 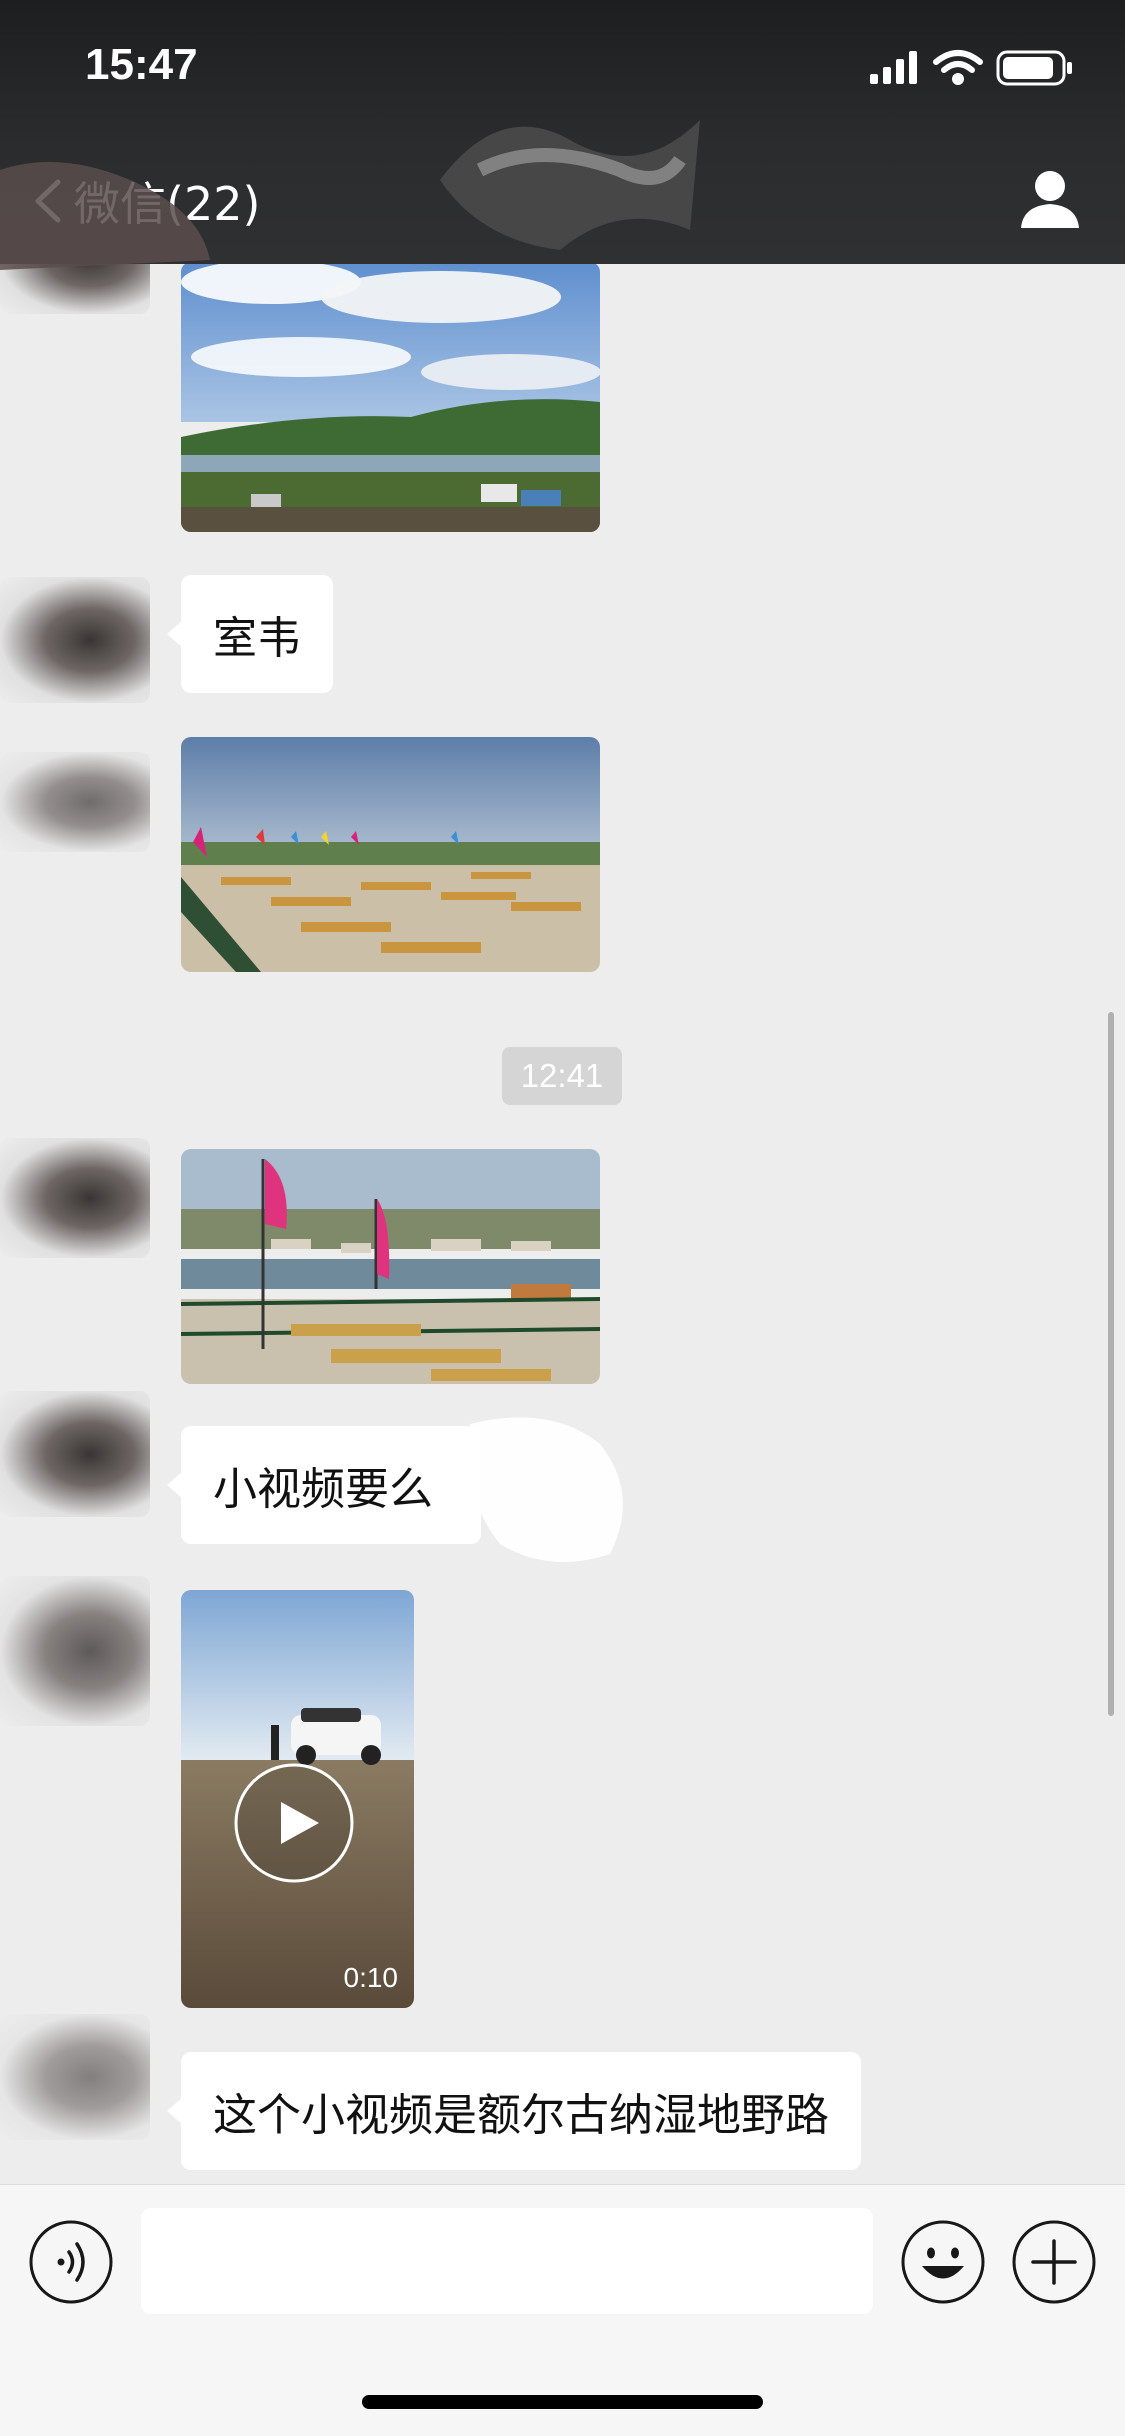 I want to click on voice-icon, so click(x=71, y=2262).